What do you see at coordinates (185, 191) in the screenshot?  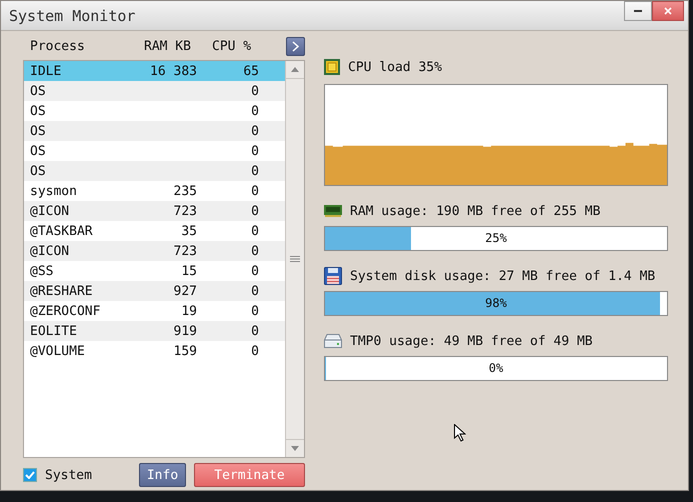 I see `ram-value: 235` at bounding box center [185, 191].